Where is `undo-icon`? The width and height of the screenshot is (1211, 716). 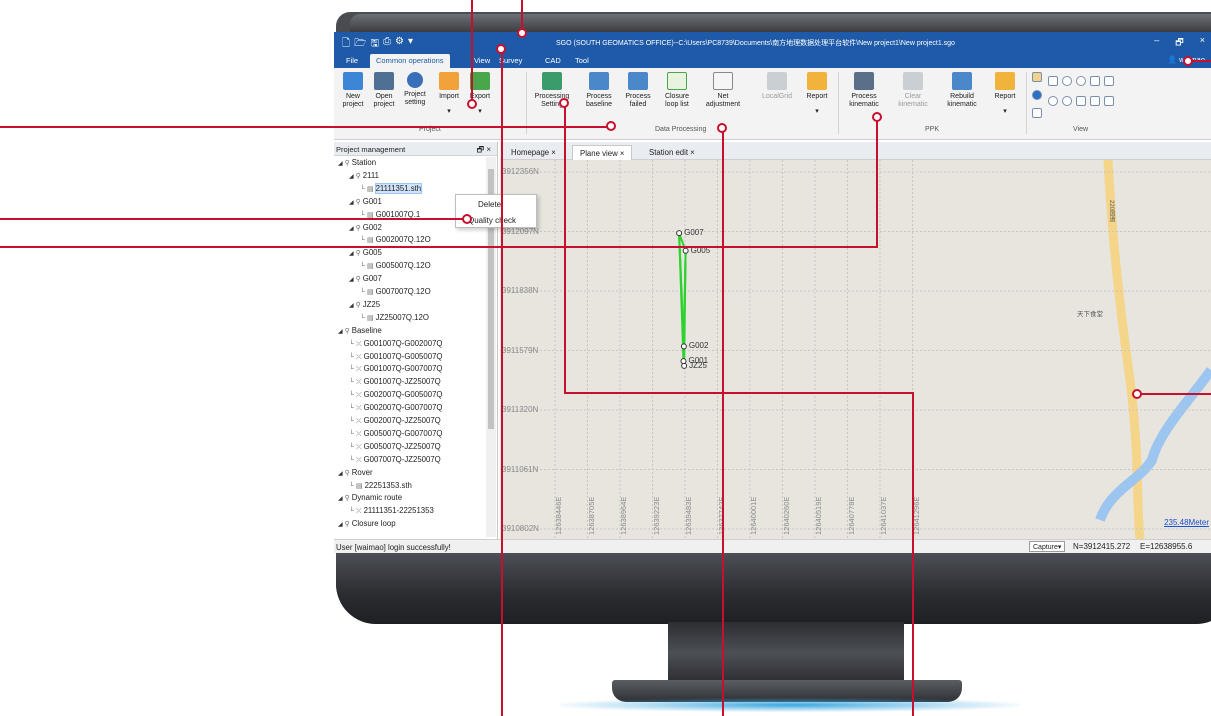 undo-icon is located at coordinates (1053, 101).